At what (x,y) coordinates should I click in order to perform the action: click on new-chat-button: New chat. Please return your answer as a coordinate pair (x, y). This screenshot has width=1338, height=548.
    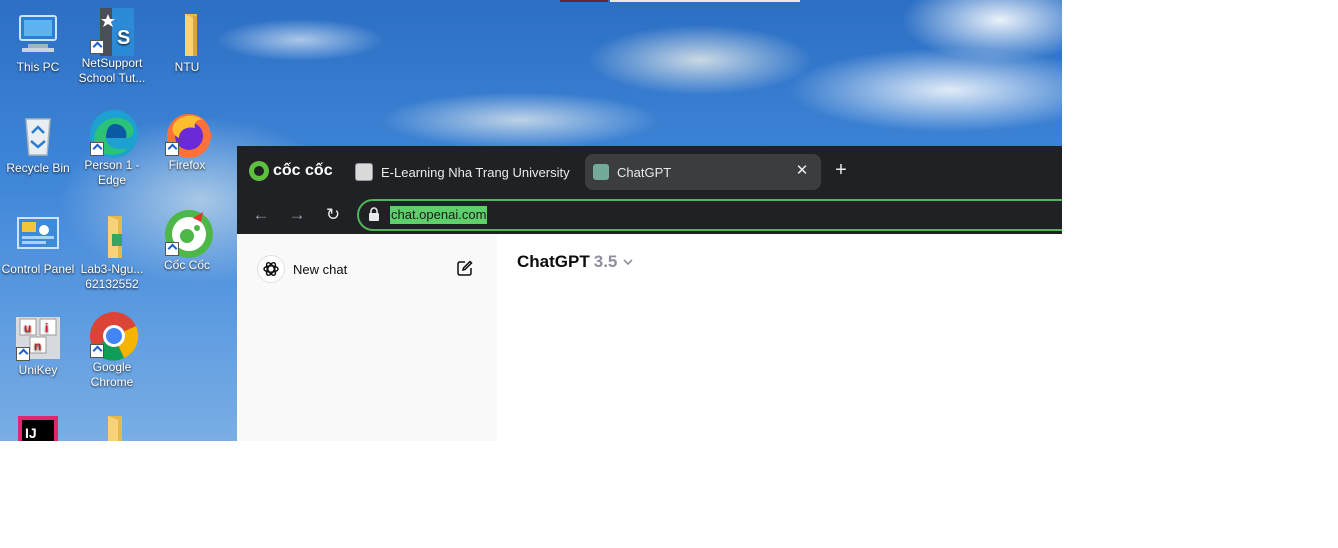
    Looking at the image, I should click on (370, 269).